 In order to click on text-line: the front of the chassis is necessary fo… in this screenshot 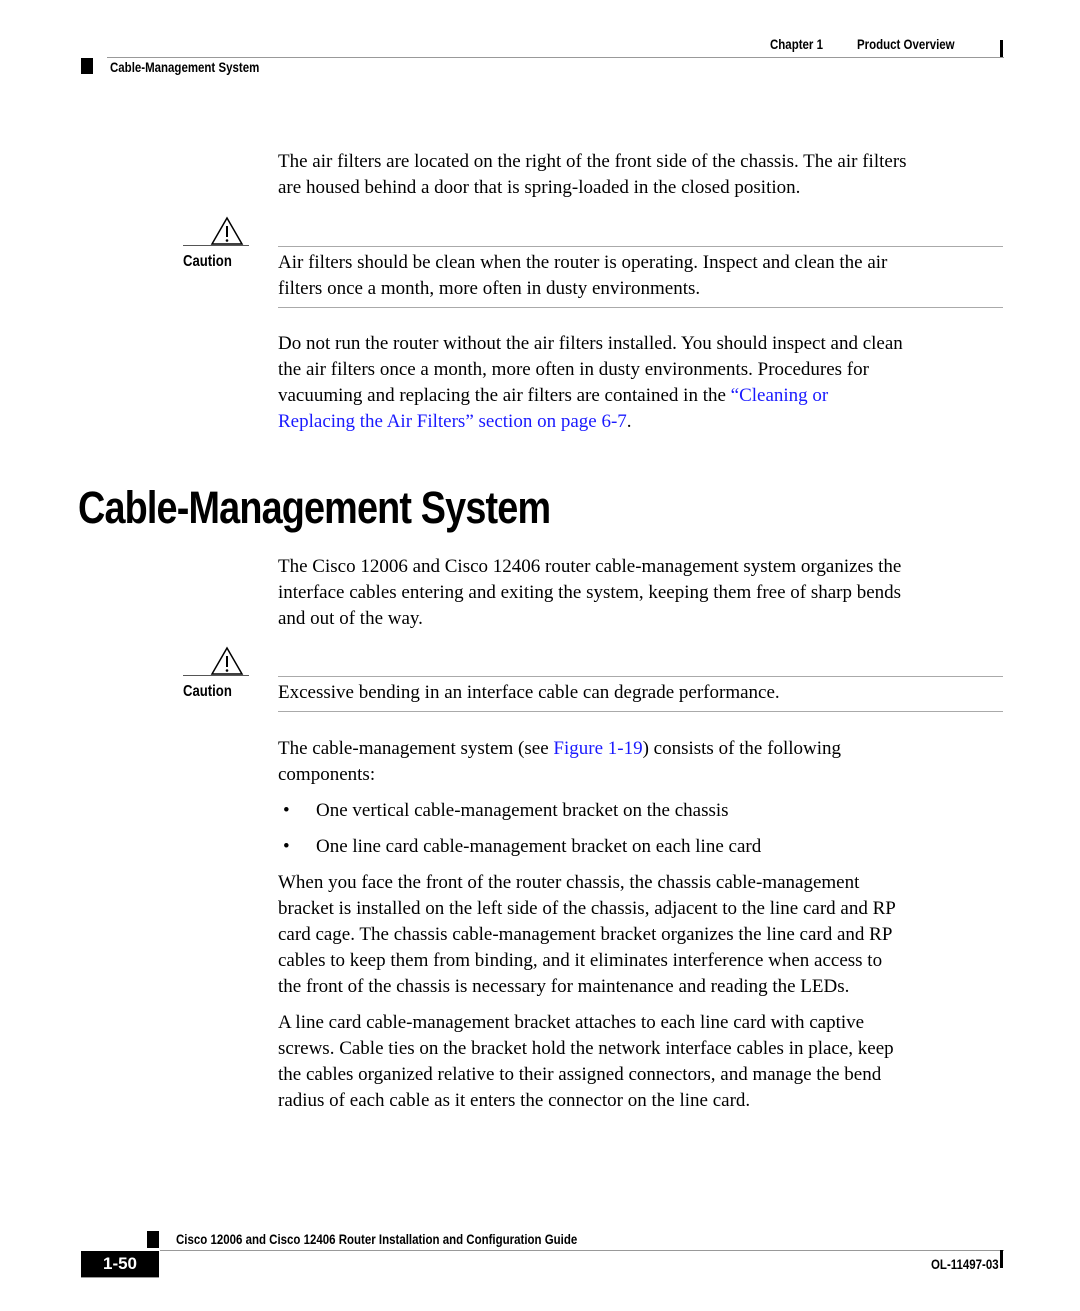, I will do `click(564, 986)`.